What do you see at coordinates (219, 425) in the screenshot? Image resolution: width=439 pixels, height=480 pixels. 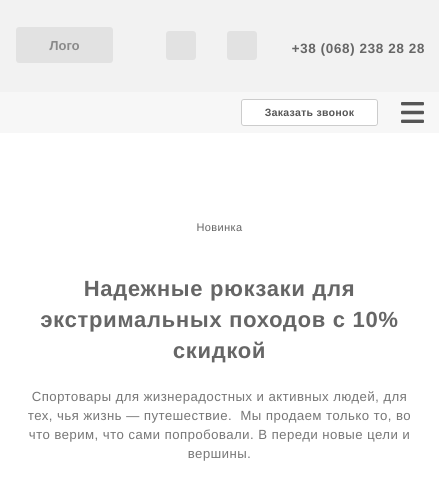 I see `hero-description: Спортовары для жизнерадостных и активных людей, для тех, чья жизнь — путешествие. Мы продаем только то, во что верим, что сами попробовали. В переди новые цели и вершины.` at bounding box center [219, 425].